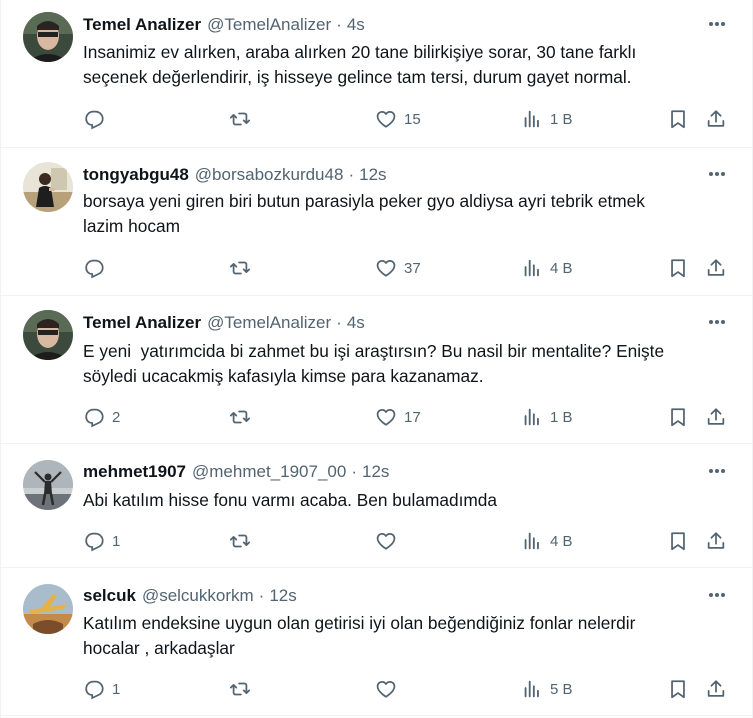  I want to click on action-bar: 15 1 B, so click(408, 119).